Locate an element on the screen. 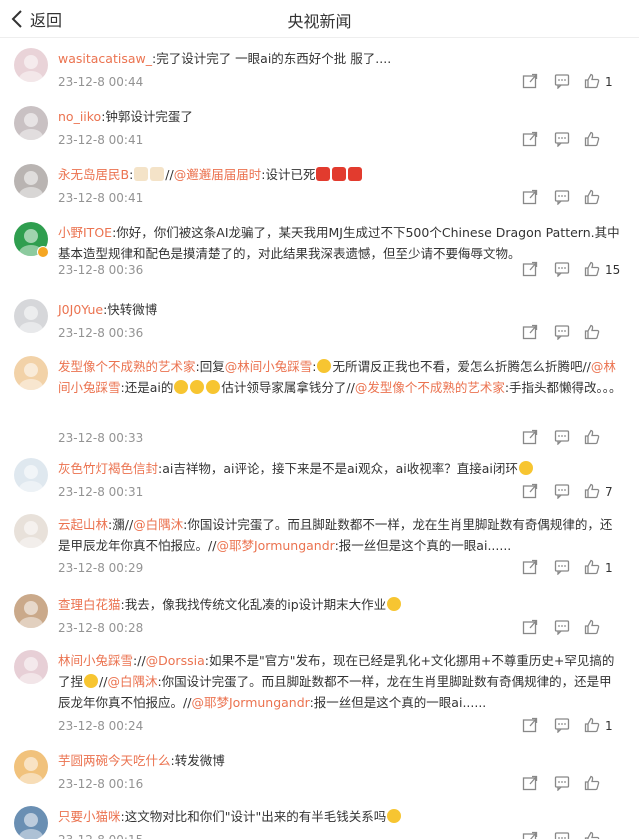 The image size is (639, 839). username-link: 灰色竹灯褐色信封 is located at coordinates (108, 468).